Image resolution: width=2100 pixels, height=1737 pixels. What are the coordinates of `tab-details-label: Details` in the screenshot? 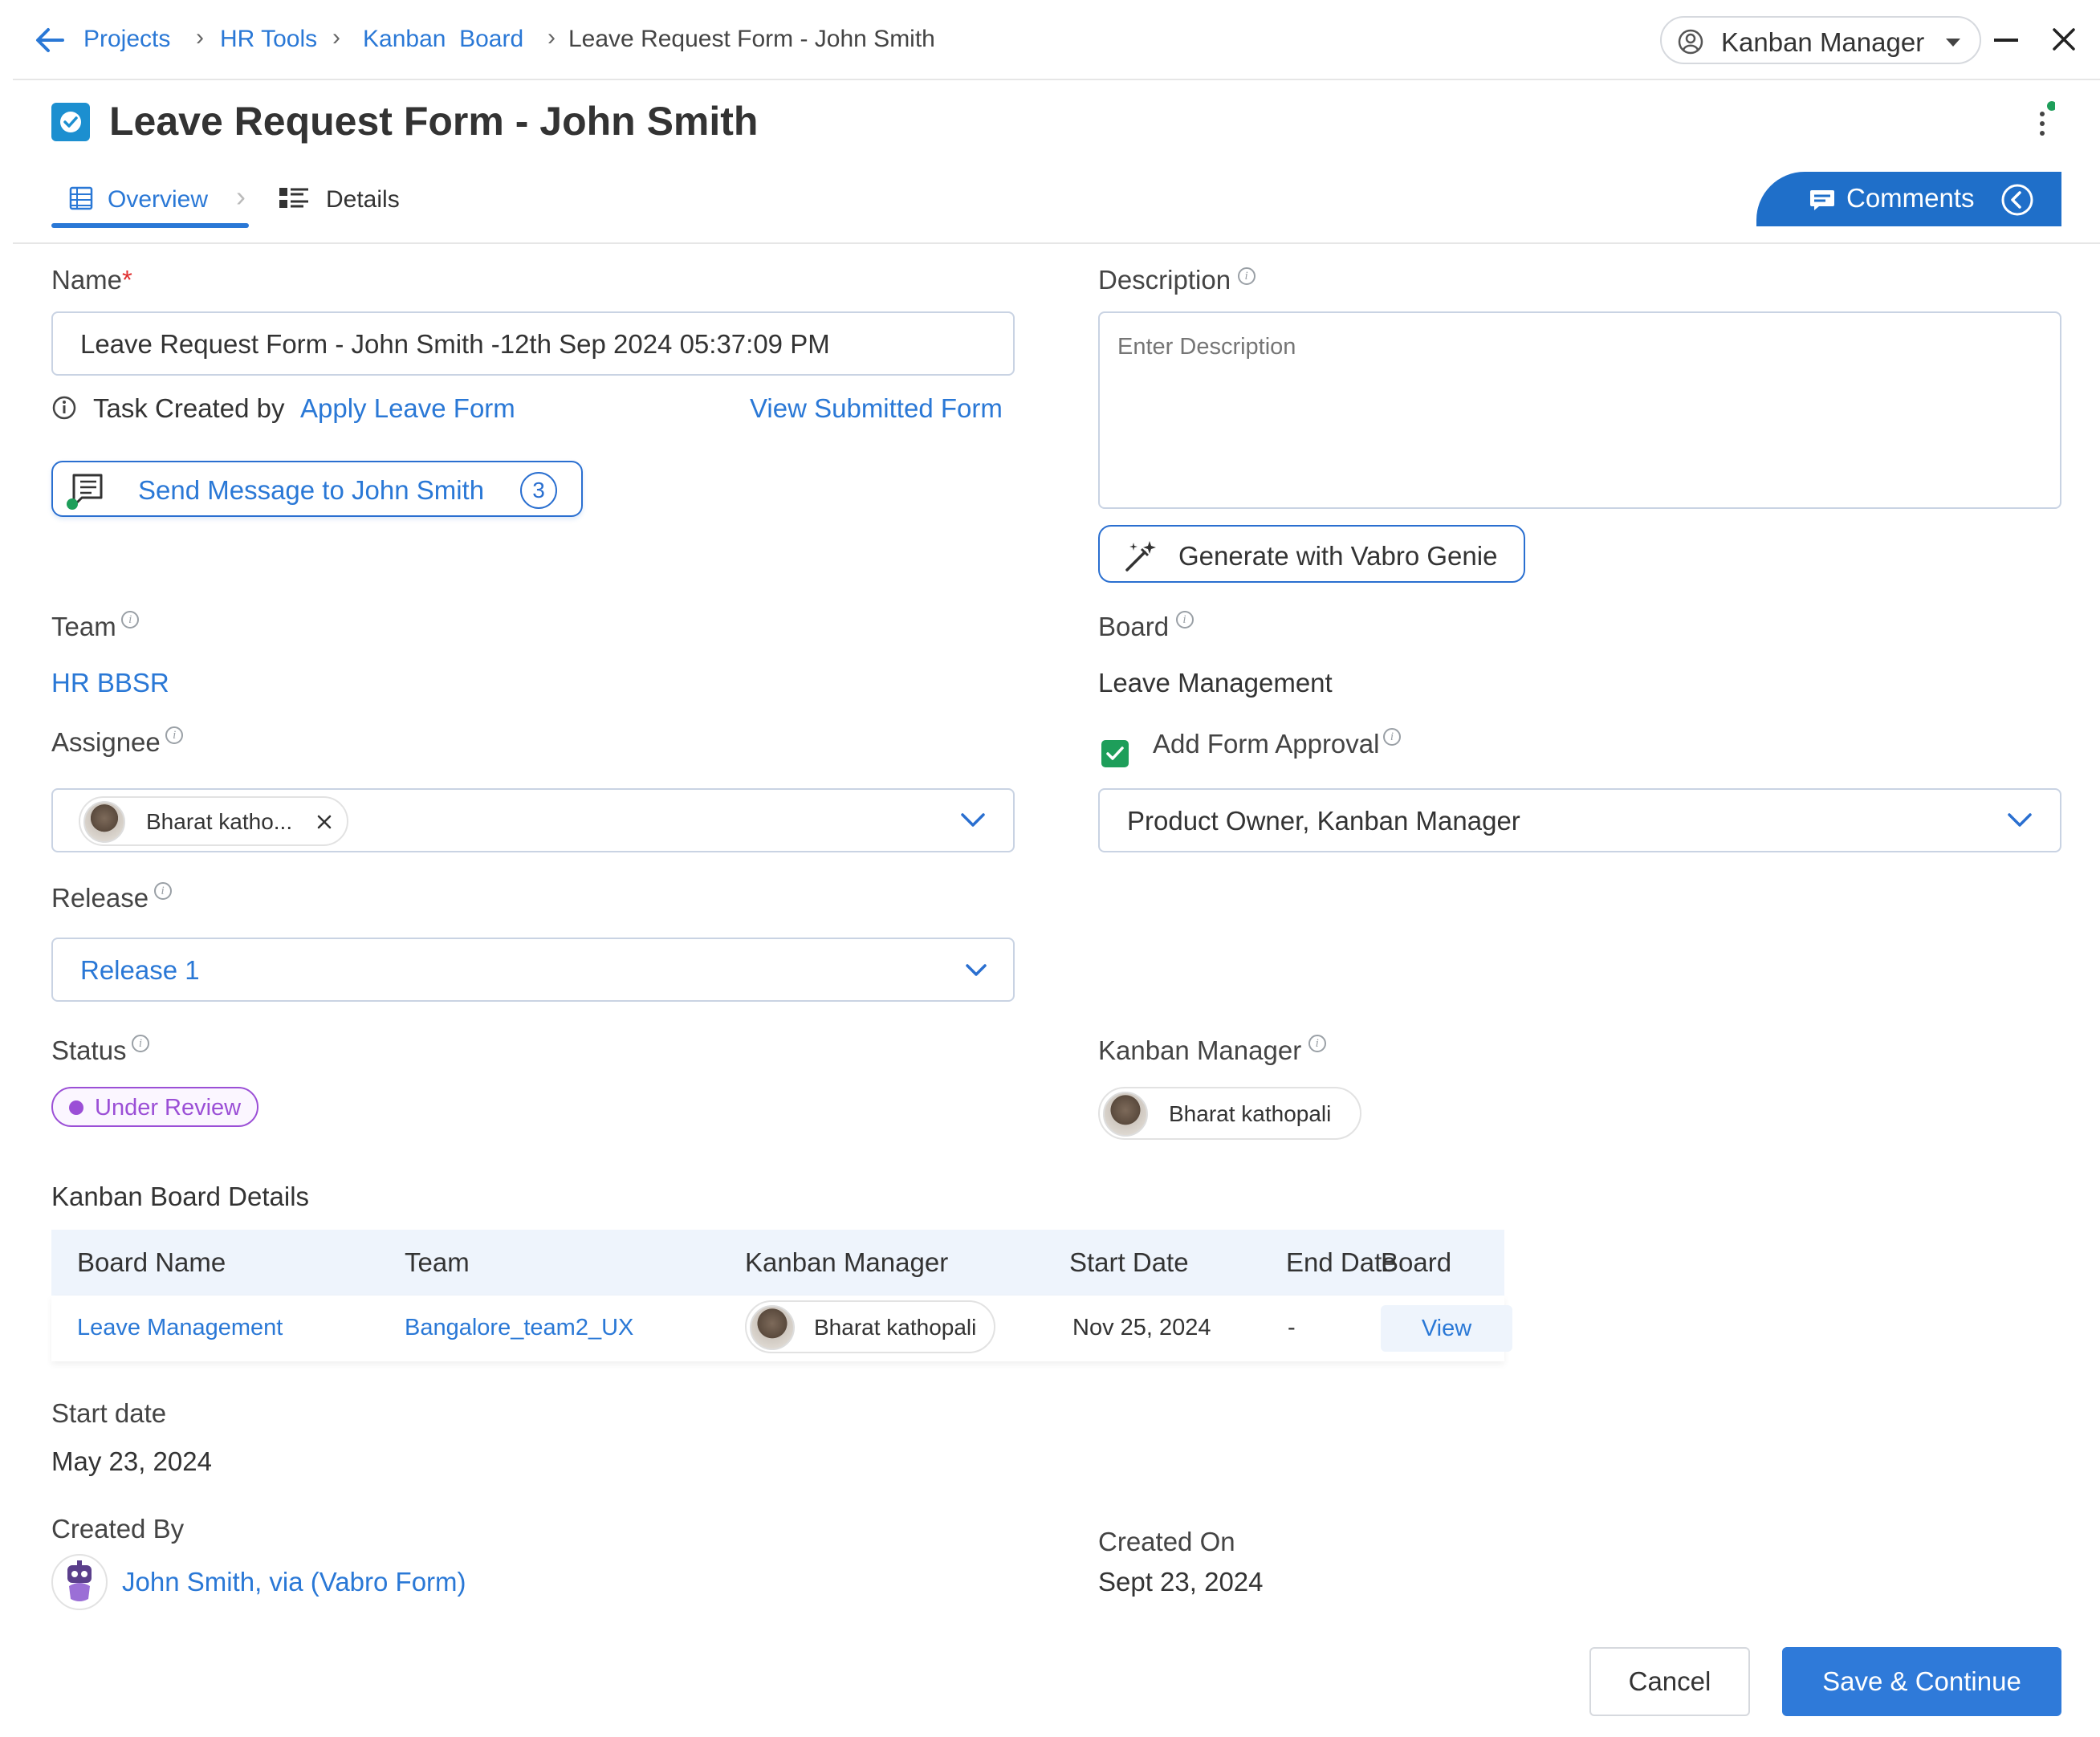 It's located at (363, 200).